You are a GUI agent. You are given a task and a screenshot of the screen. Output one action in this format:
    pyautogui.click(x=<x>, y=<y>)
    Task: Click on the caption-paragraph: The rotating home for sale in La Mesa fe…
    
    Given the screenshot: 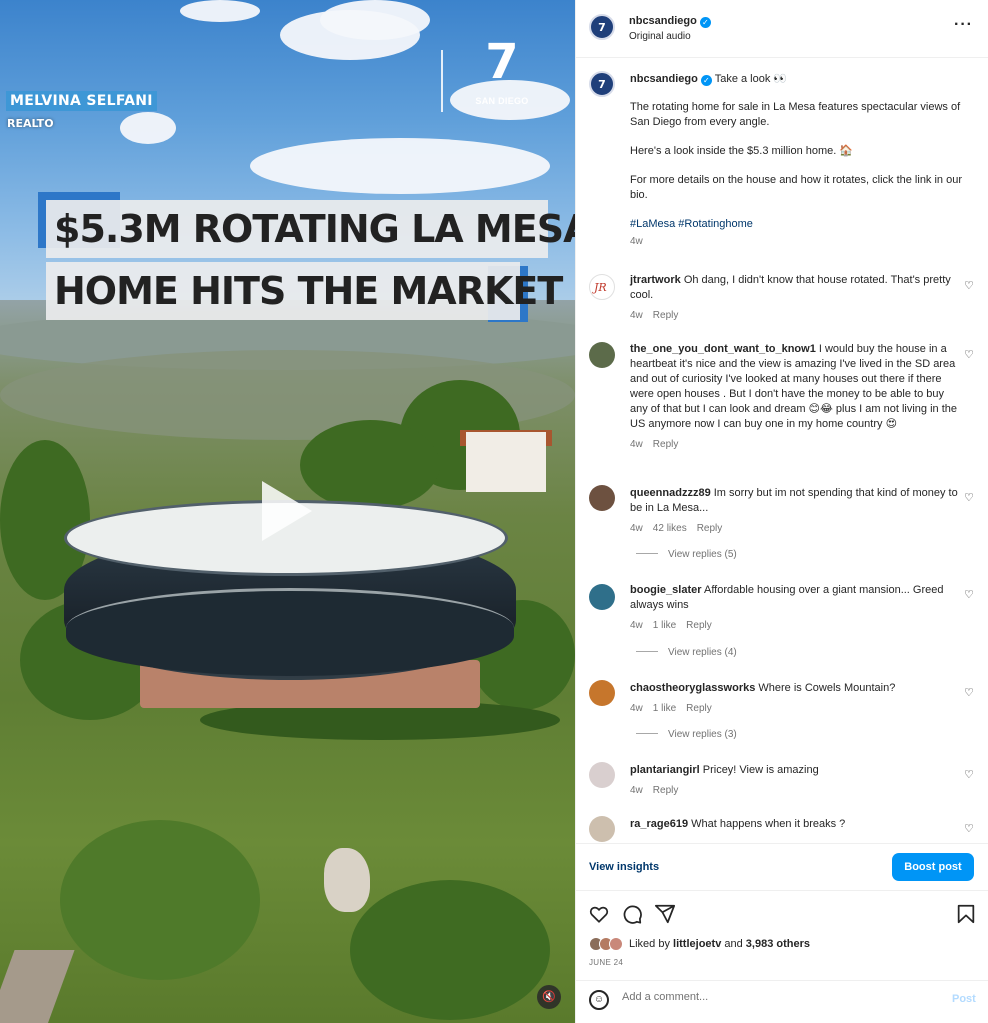 What is the action you would take?
    pyautogui.click(x=795, y=114)
    